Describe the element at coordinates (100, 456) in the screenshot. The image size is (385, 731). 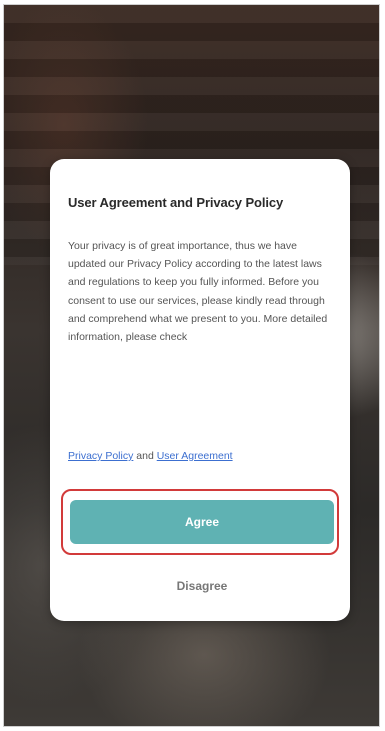
I see `privacy-policy-link: Privacy Policy` at that location.